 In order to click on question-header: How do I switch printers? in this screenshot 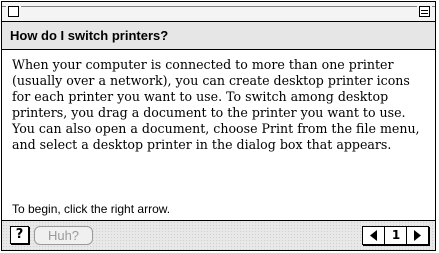, I will do `click(218, 36)`.